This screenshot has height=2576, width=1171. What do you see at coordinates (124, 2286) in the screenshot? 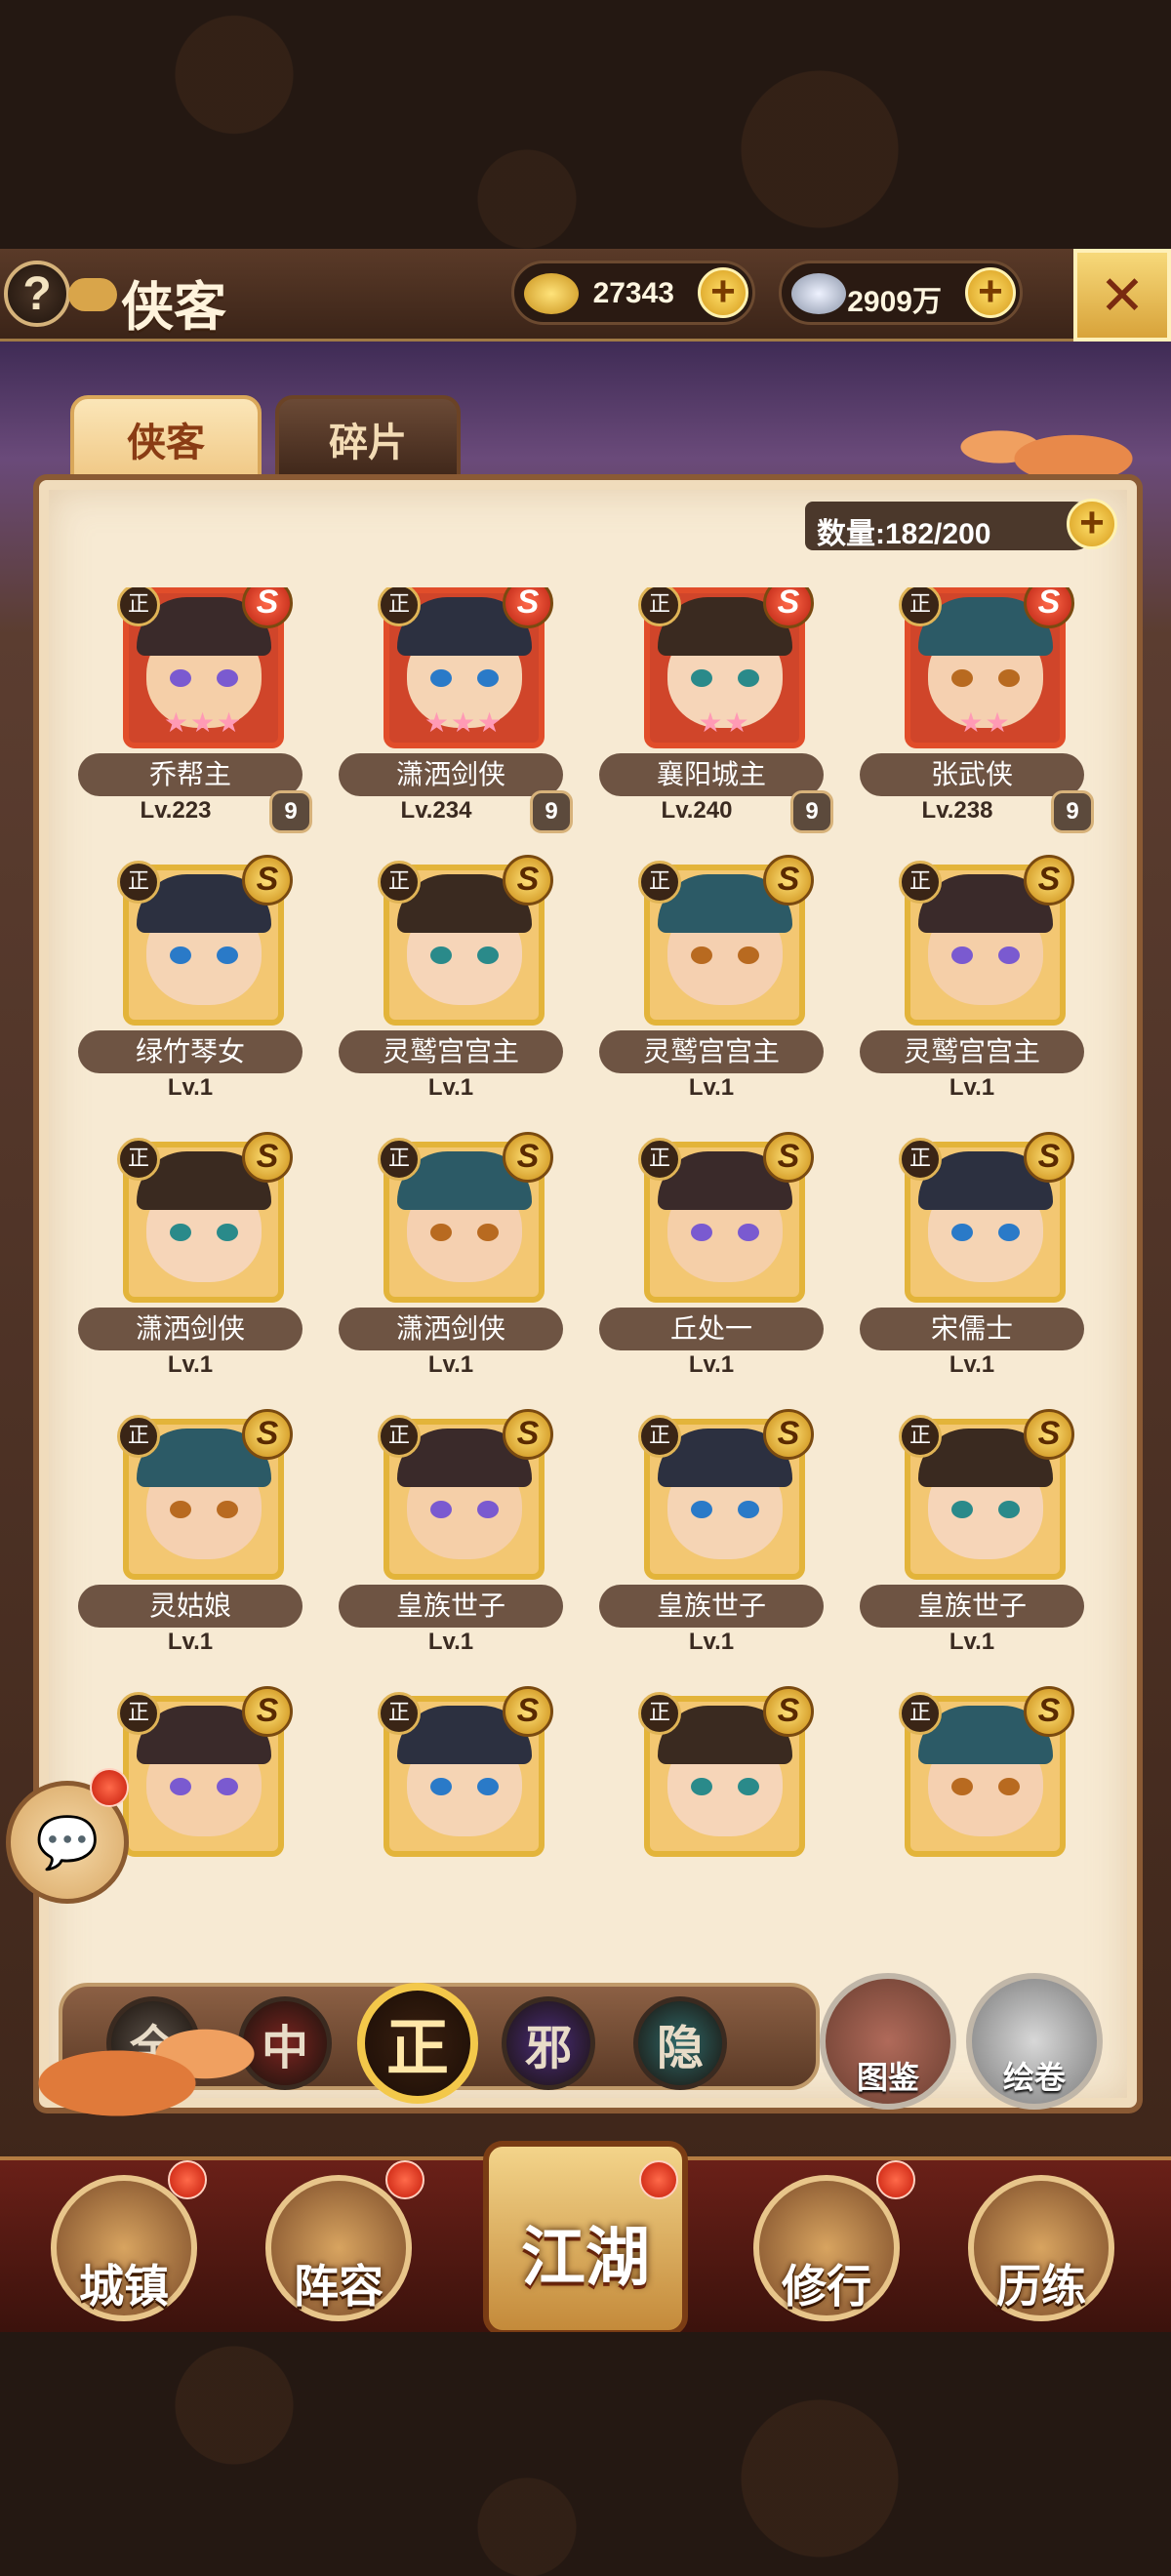
I see `nav-town-label: 城镇` at bounding box center [124, 2286].